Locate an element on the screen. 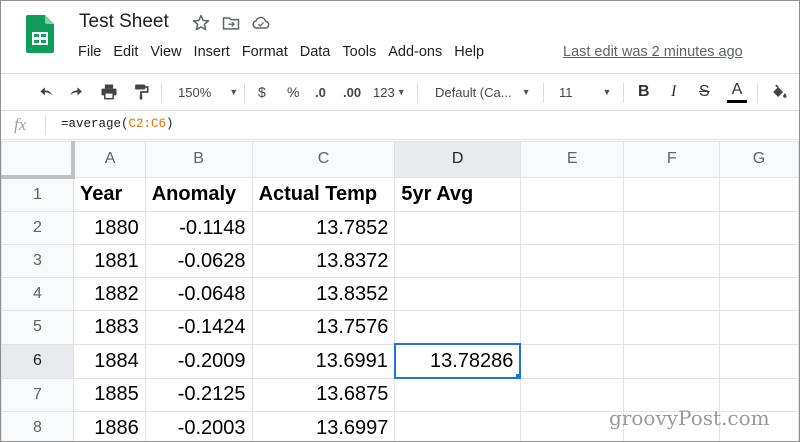 The height and width of the screenshot is (442, 800). row-header: 1 is located at coordinates (37, 194).